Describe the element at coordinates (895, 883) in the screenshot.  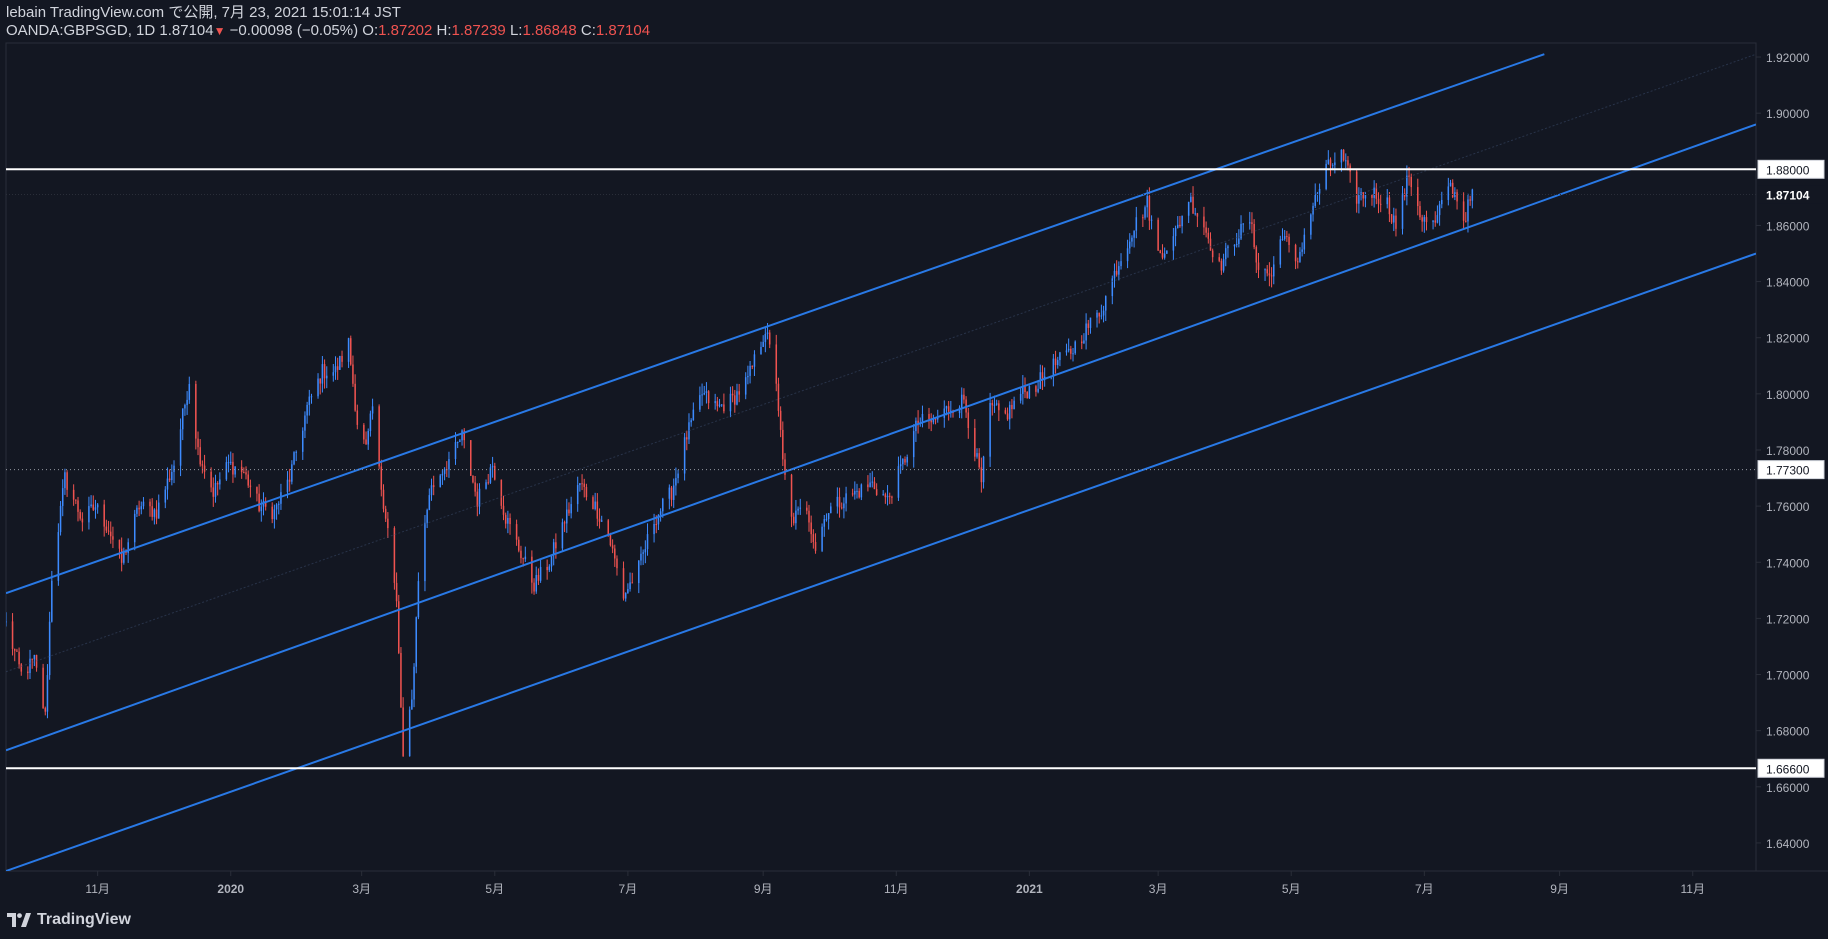
I see `time-axis: 11月 2020 3月 5月 7月 9月 11月 2021 3月 5月 7月 9月 11月` at that location.